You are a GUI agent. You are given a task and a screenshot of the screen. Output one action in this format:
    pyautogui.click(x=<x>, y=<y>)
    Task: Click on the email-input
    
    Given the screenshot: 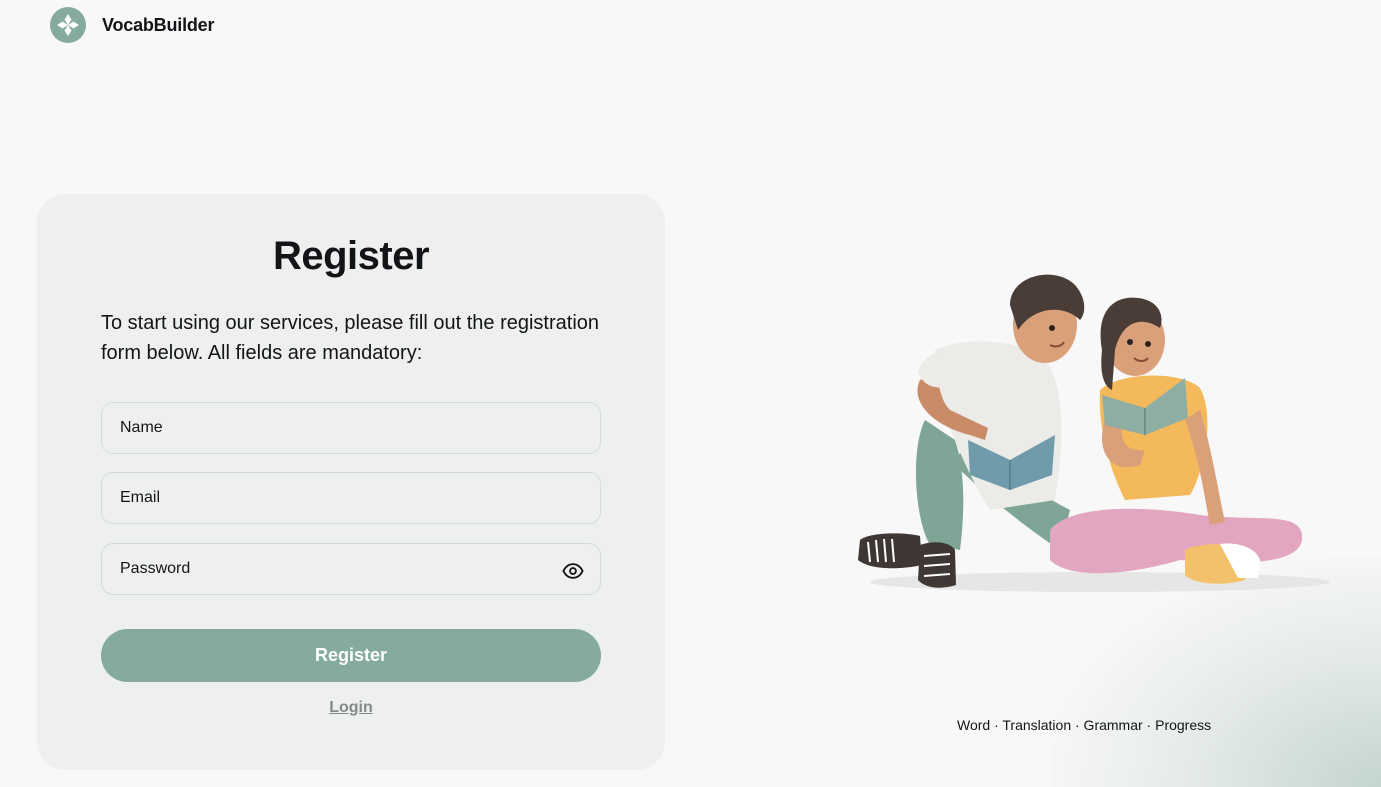 What is the action you would take?
    pyautogui.click(x=351, y=498)
    